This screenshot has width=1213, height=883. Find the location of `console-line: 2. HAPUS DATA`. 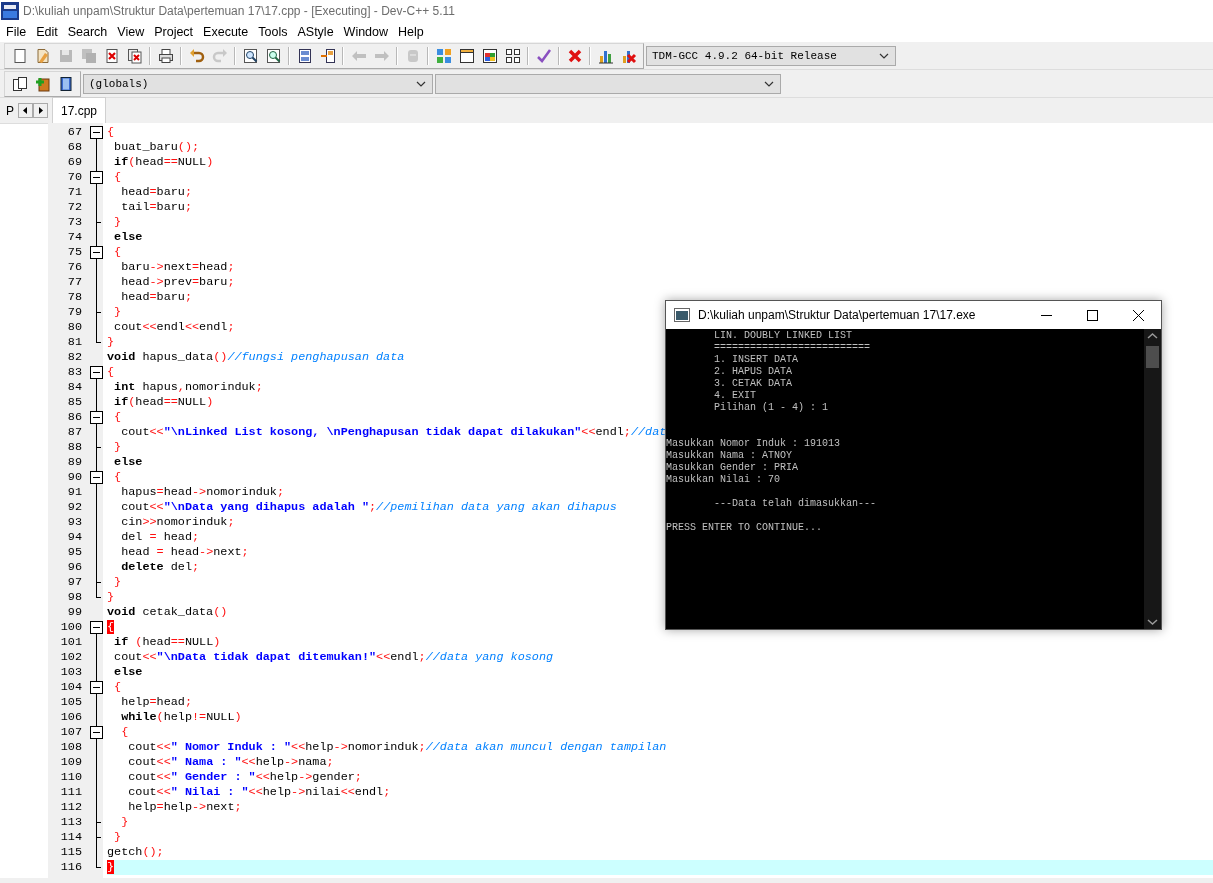

console-line: 2. HAPUS DATA is located at coordinates (753, 372).